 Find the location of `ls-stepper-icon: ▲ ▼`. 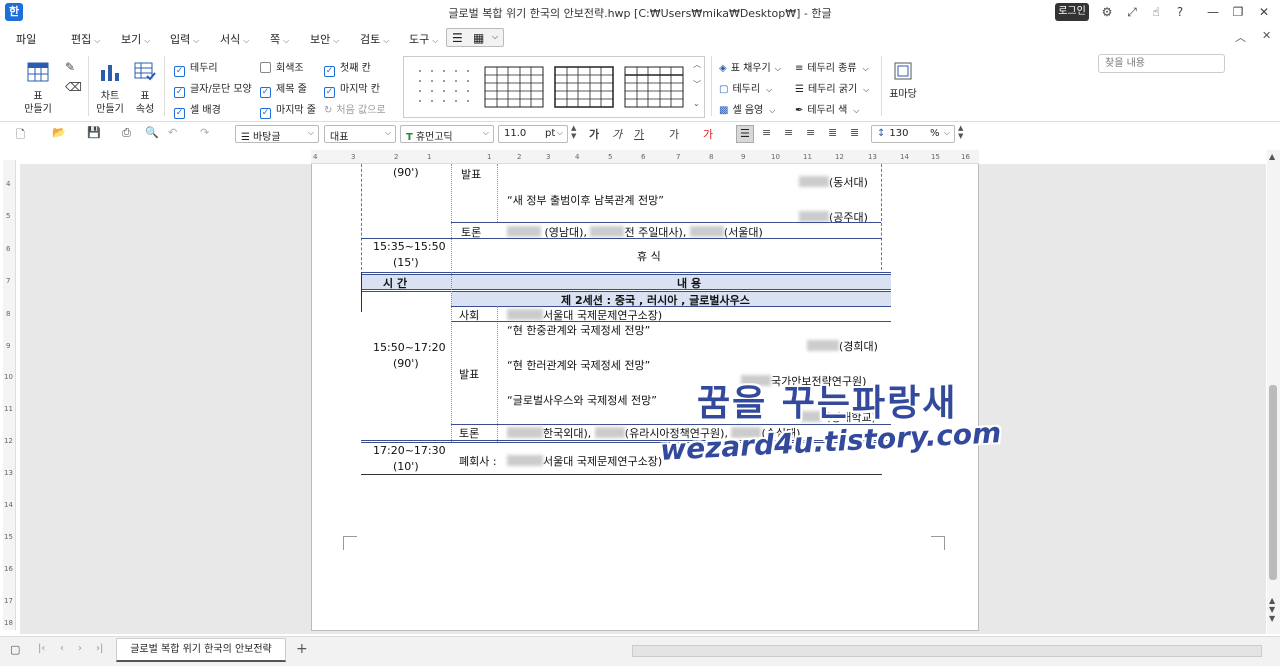

ls-stepper-icon: ▲ ▼ is located at coordinates (960, 132).